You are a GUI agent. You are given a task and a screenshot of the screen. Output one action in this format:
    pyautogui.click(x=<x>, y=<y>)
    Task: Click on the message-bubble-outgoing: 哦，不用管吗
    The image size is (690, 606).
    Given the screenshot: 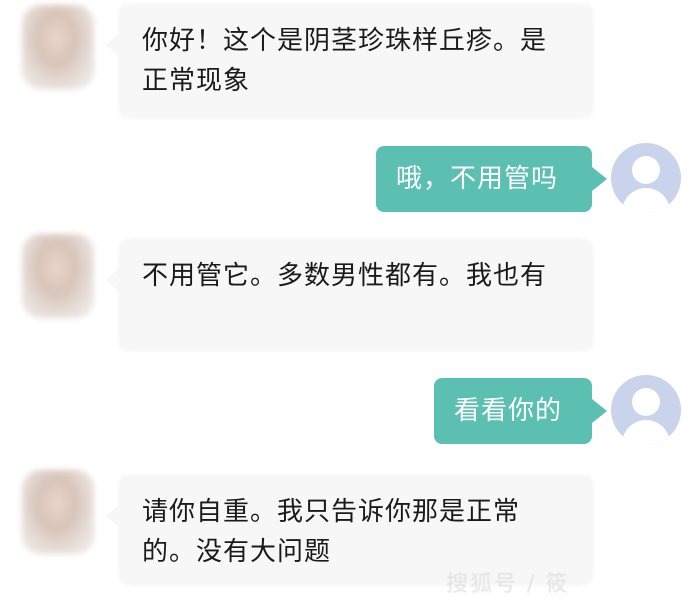 What is the action you would take?
    pyautogui.click(x=491, y=179)
    